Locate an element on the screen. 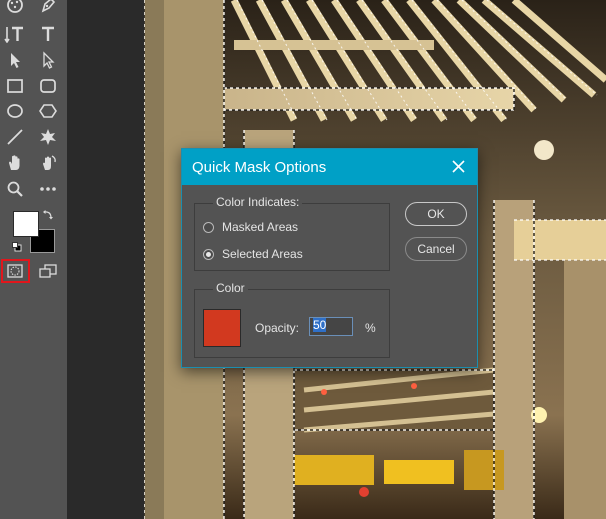 The height and width of the screenshot is (519, 606). custom-shape-icon is located at coordinates (48, 137).